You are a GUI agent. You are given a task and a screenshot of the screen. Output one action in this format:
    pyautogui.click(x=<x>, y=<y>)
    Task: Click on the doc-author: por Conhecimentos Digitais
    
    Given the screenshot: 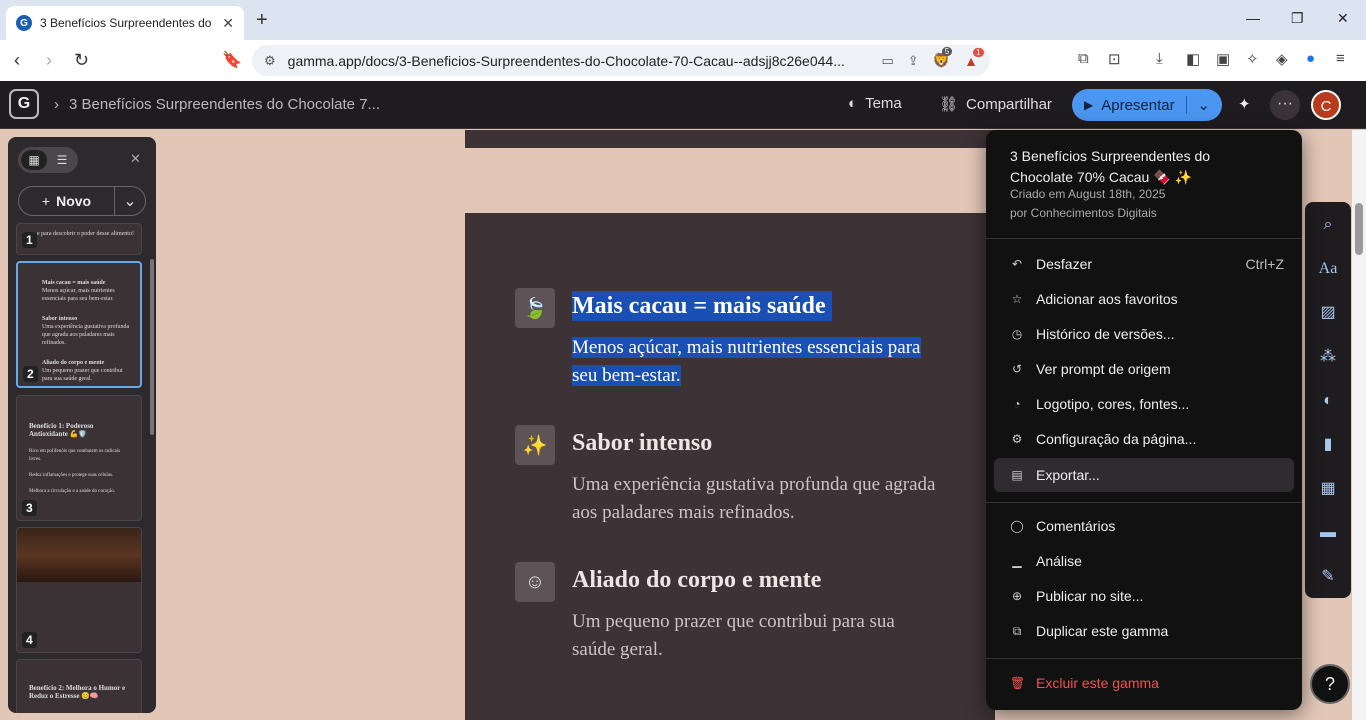 What is the action you would take?
    pyautogui.click(x=1083, y=213)
    